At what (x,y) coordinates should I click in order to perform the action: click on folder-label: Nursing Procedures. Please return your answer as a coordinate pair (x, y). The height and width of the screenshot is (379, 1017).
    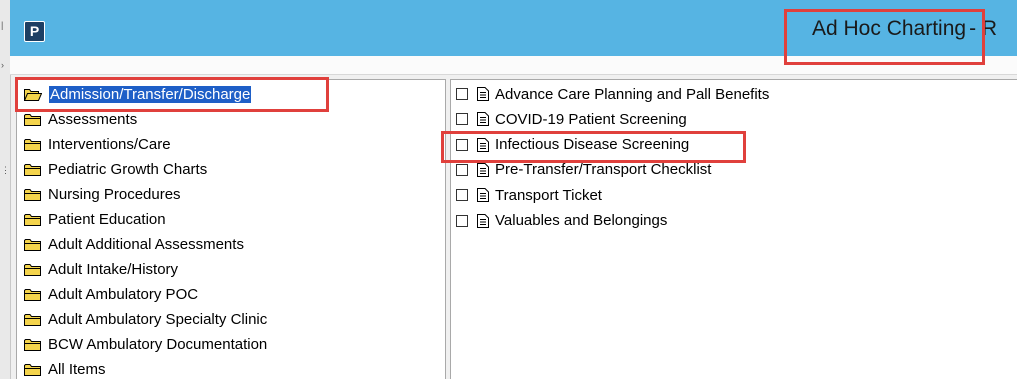
    Looking at the image, I should click on (114, 194).